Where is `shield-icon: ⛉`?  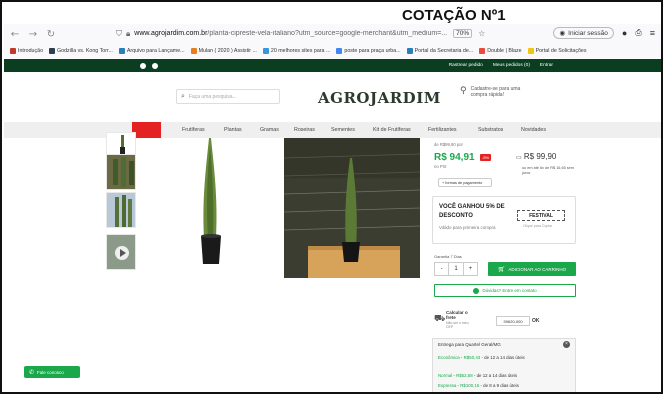 shield-icon: ⛉ is located at coordinates (119, 33).